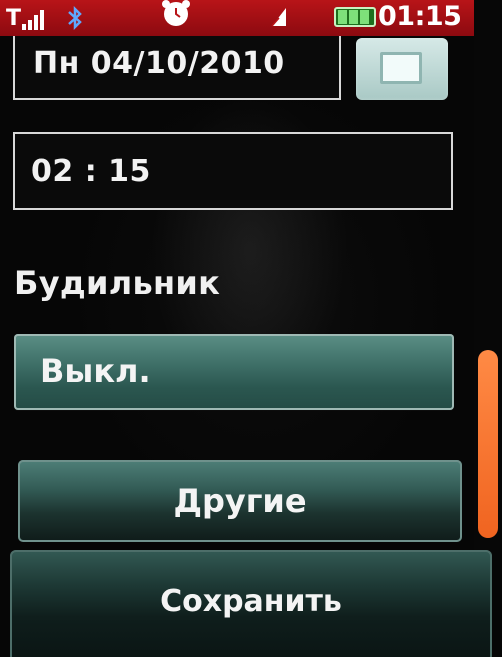  What do you see at coordinates (488, 280) in the screenshot?
I see `scrollbar` at bounding box center [488, 280].